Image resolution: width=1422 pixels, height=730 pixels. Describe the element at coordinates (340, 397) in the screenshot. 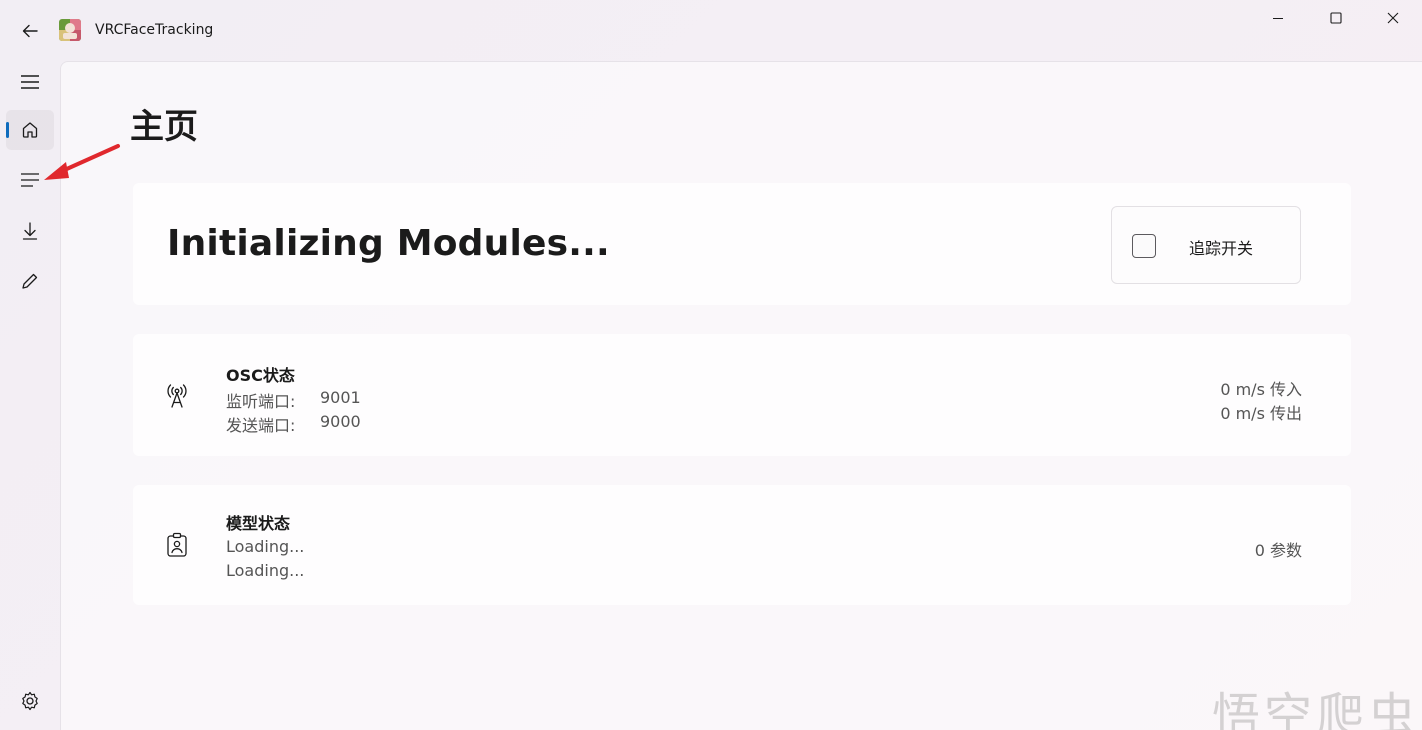

I see `listen-port-value: 9001` at that location.